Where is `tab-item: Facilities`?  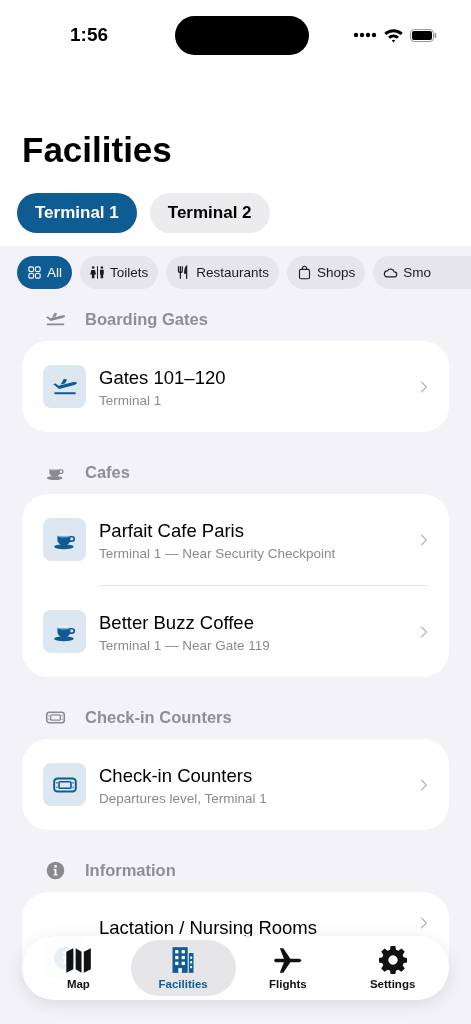 tab-item: Facilities is located at coordinates (183, 968).